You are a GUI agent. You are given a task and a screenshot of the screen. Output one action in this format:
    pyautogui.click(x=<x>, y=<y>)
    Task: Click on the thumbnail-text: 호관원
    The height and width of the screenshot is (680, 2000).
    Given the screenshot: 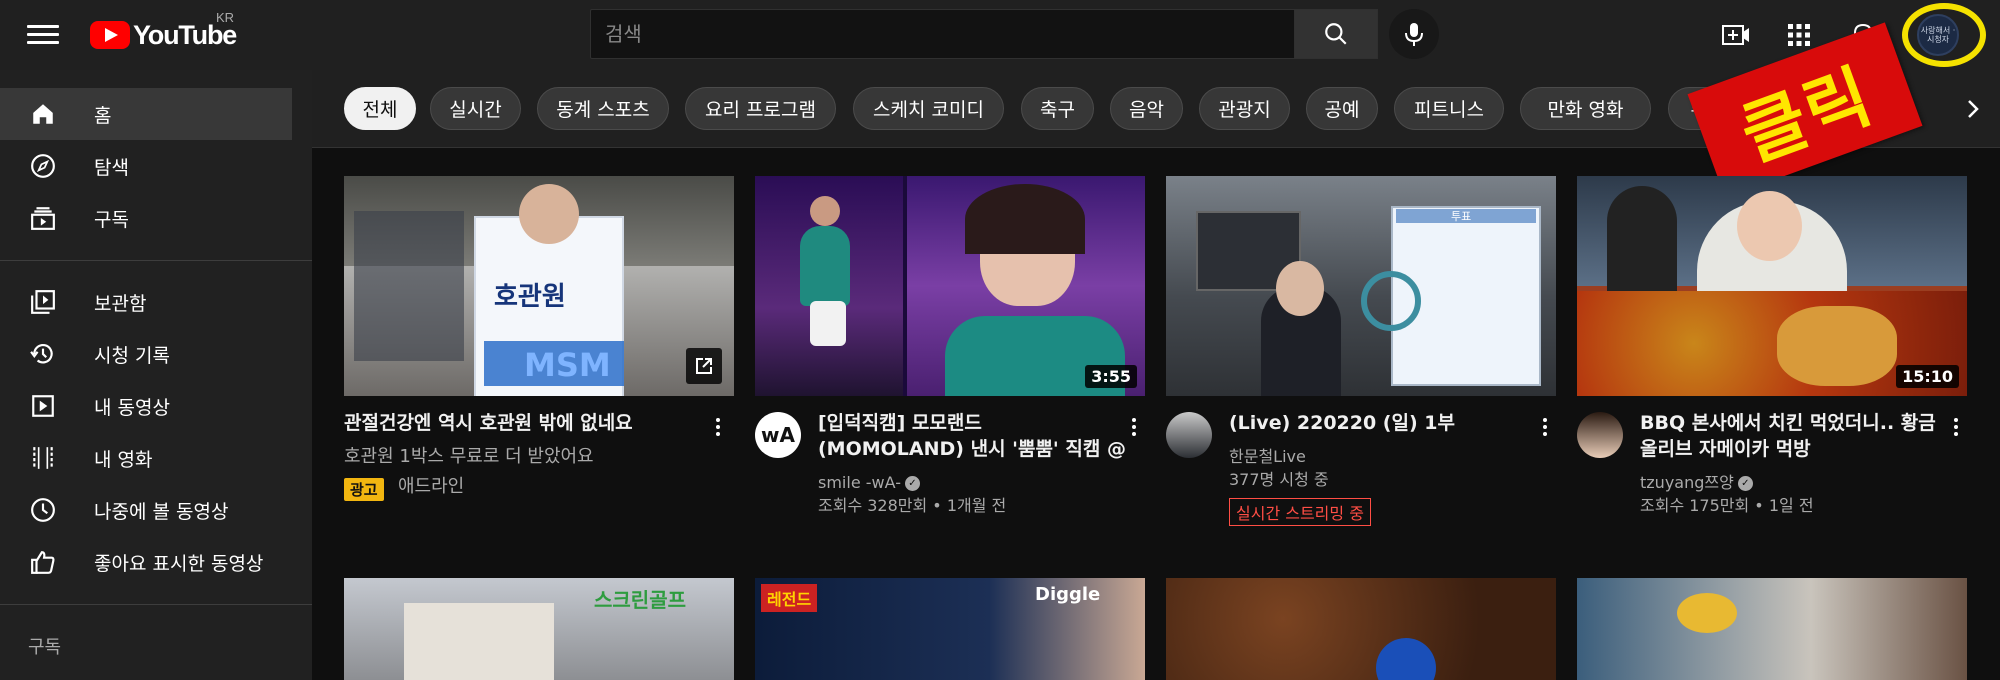 What is the action you would take?
    pyautogui.click(x=530, y=297)
    